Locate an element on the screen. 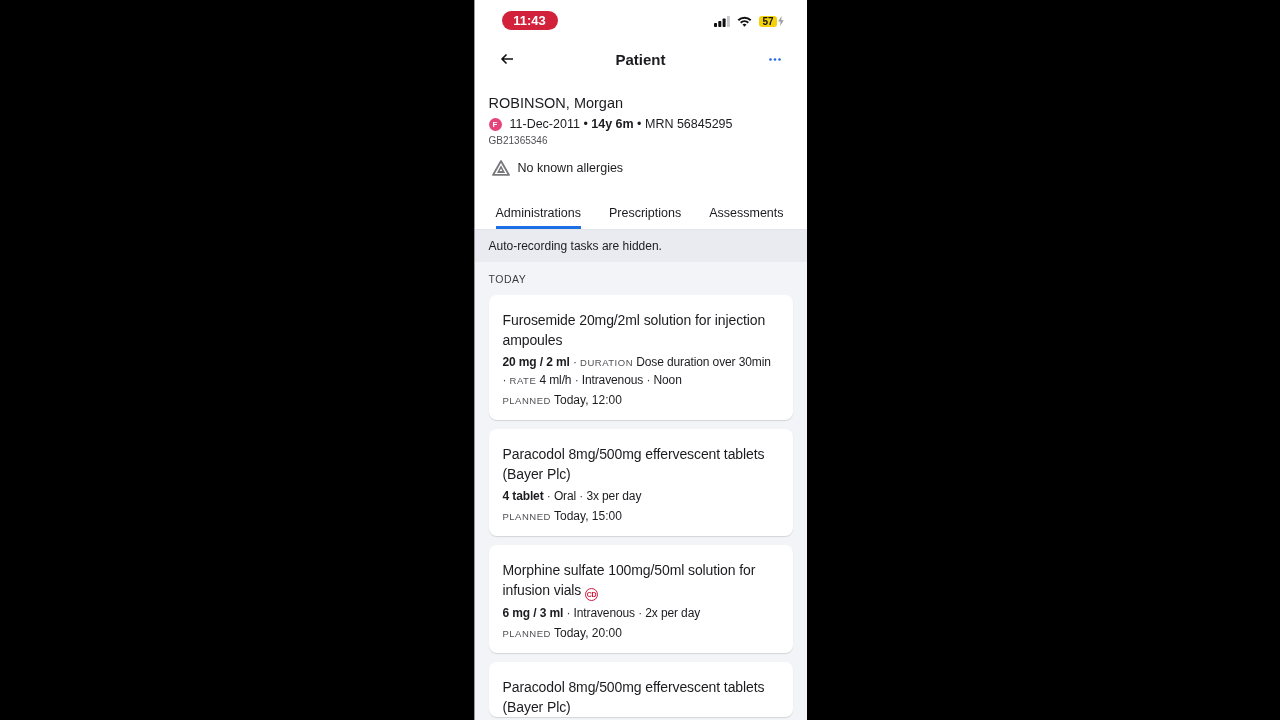 Image resolution: width=1280 pixels, height=720 pixels. more-icon is located at coordinates (774, 59).